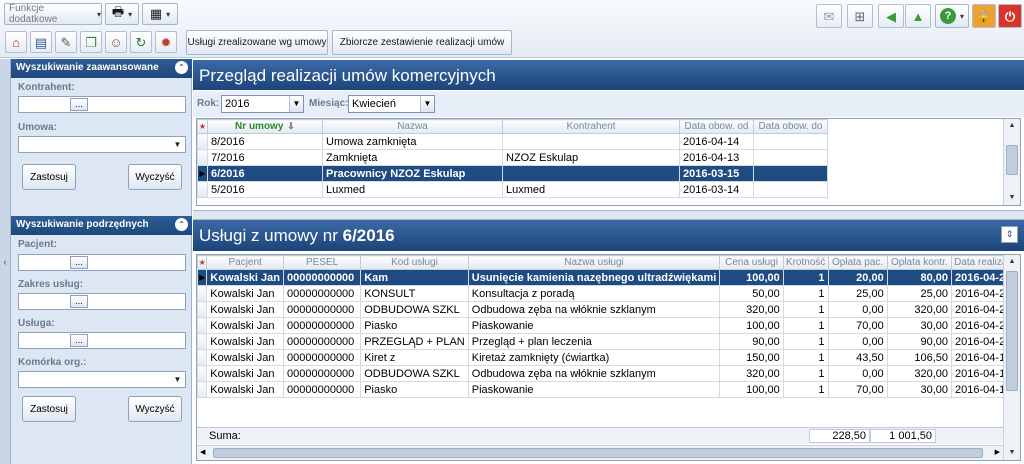  I want to click on cell-od: 2016-04-14, so click(716, 141).